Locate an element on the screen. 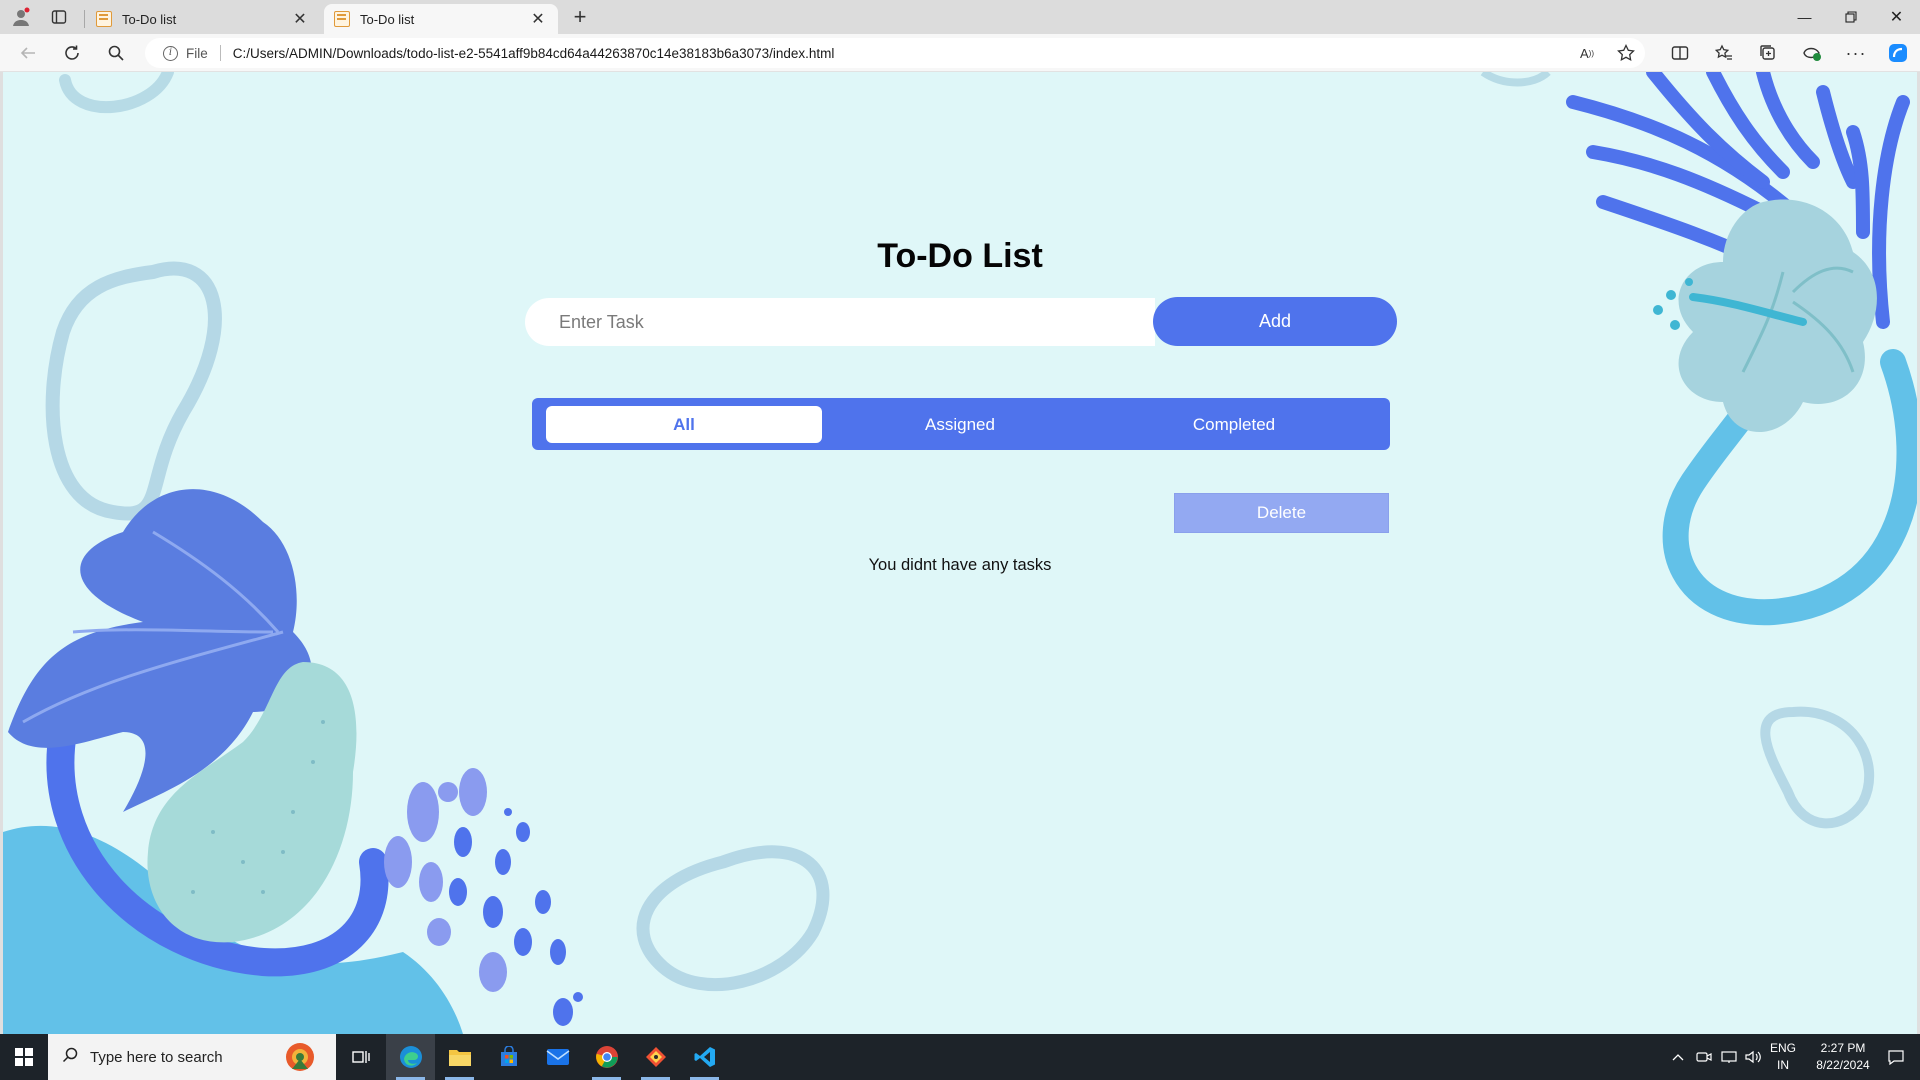  filter-tab-assigned: Assigned is located at coordinates (960, 424).